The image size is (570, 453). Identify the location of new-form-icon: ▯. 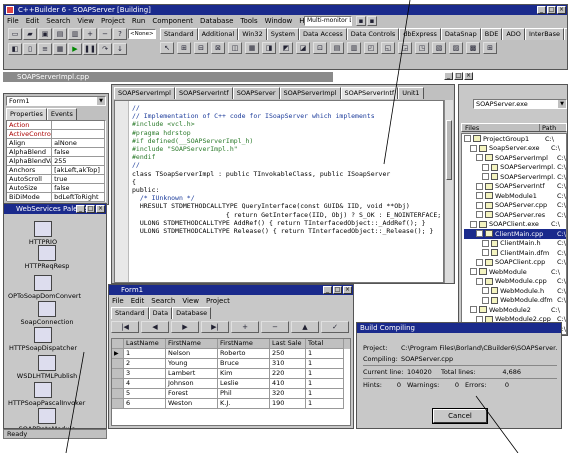
(30, 49).